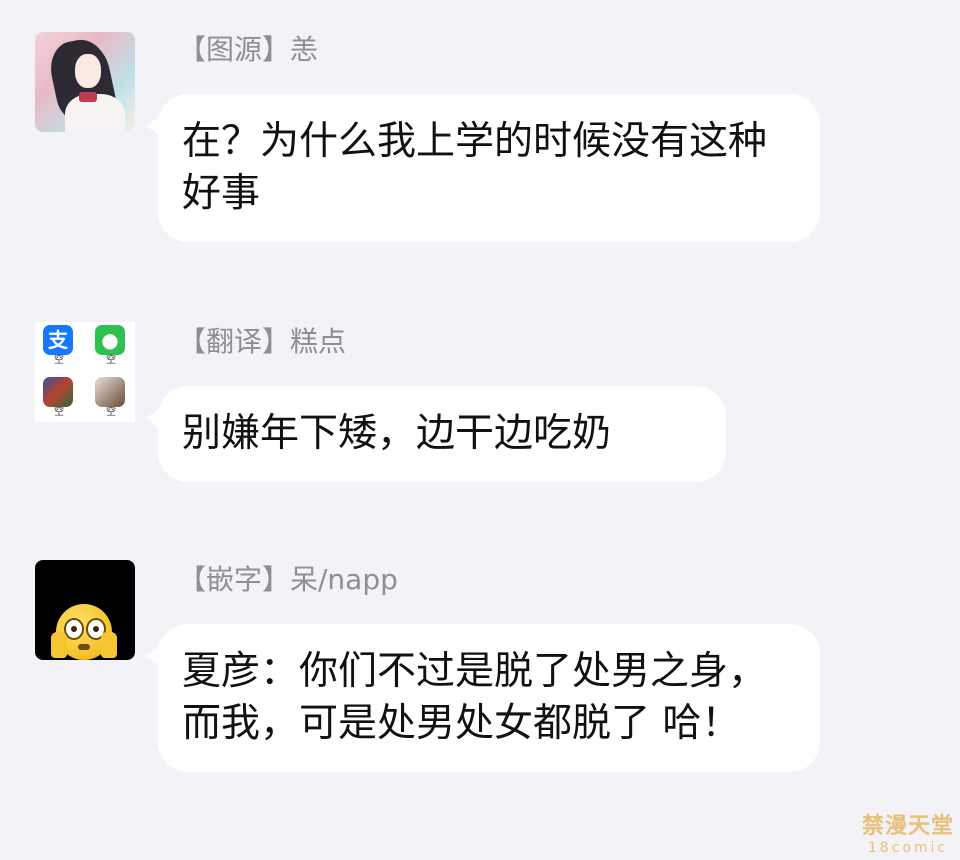 The image size is (960, 860). Describe the element at coordinates (907, 835) in the screenshot. I see `watermark-logo: 禁漫天堂 18comic` at that location.